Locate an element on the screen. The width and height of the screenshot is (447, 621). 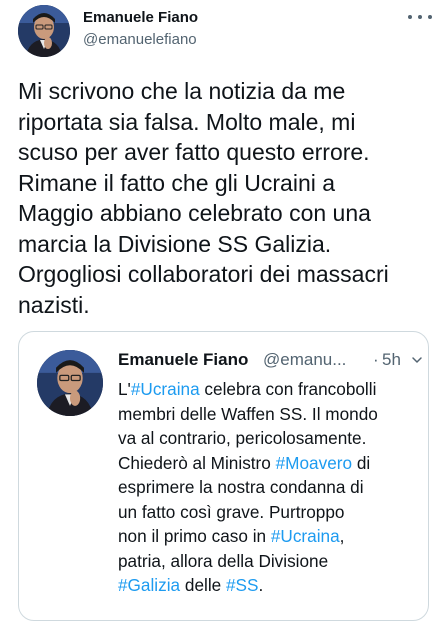
quoted-text-fragment: , is located at coordinates (342, 536).